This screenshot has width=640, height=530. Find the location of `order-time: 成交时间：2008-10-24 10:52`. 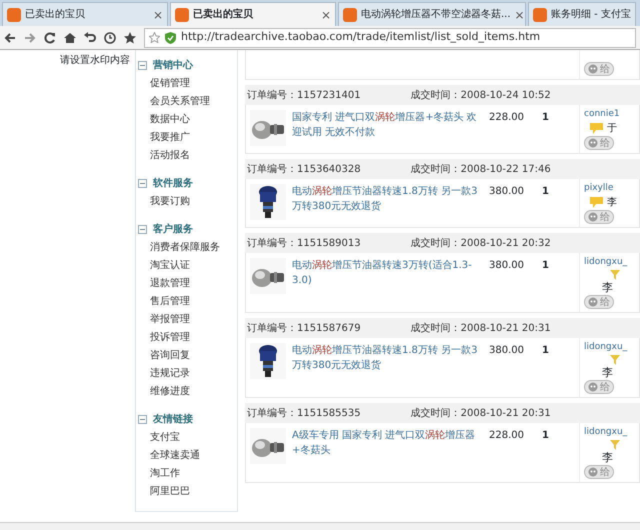

order-time: 成交时间：2008-10-24 10:52 is located at coordinates (480, 95).